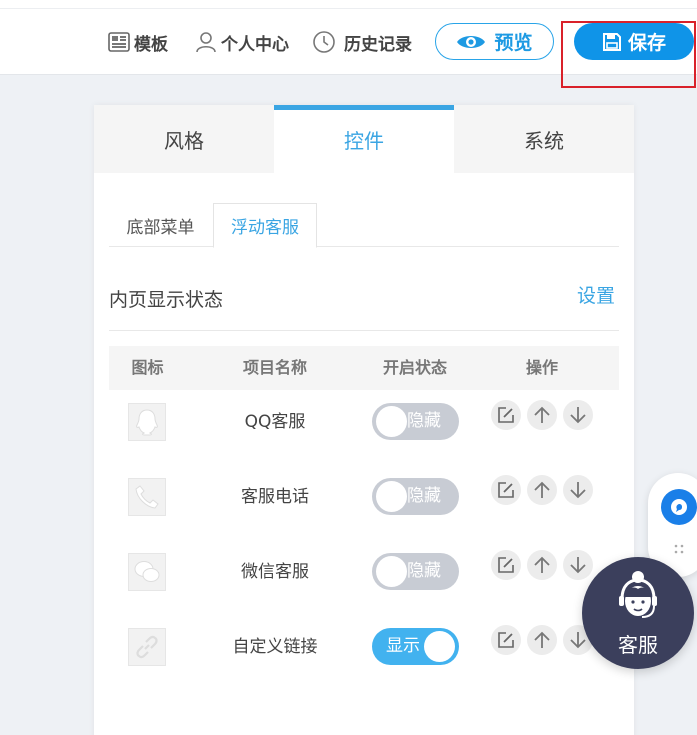 The width and height of the screenshot is (697, 735). I want to click on item-name: 客服电话, so click(275, 497).